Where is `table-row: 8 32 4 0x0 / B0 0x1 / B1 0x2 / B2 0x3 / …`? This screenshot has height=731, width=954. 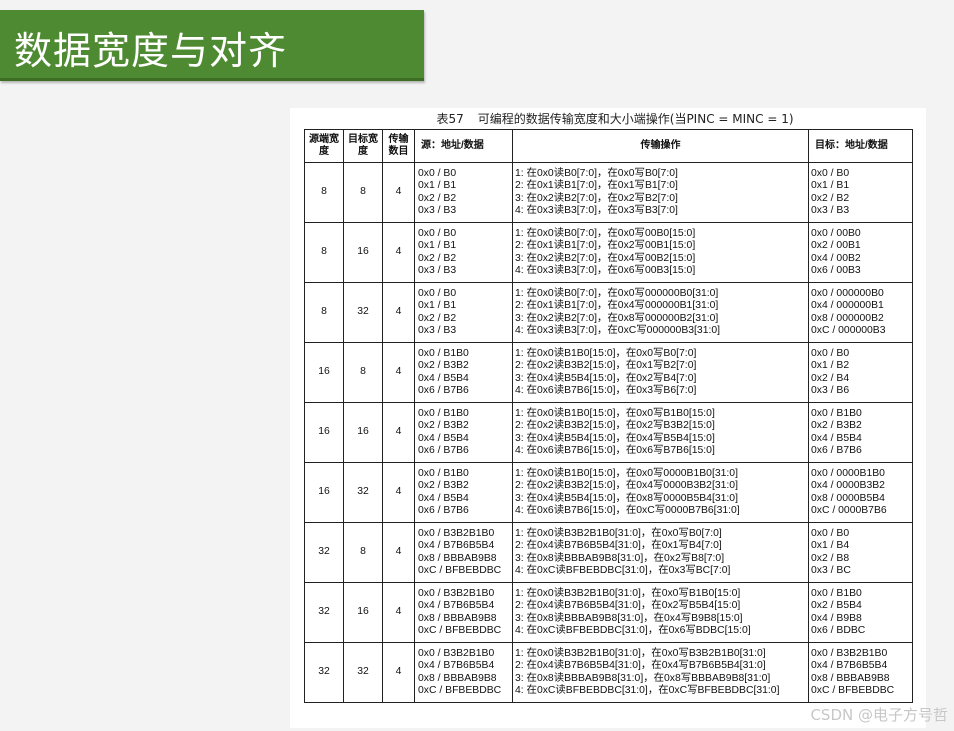
table-row: 8 32 4 0x0 / B0 0x1 / B1 0x2 / B2 0x3 / … is located at coordinates (608, 312).